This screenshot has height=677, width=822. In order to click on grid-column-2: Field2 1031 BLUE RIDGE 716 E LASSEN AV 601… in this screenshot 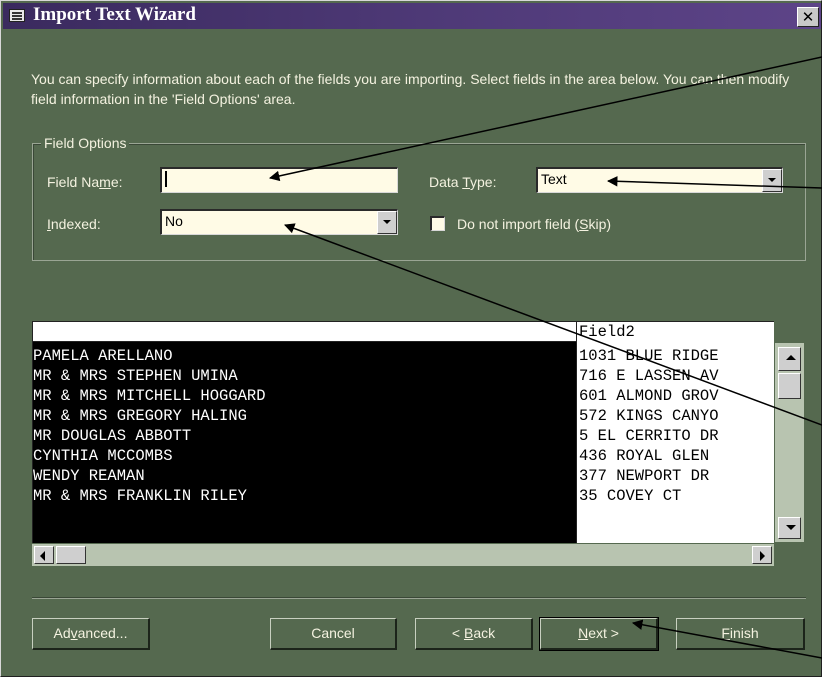, I will do `click(675, 432)`.